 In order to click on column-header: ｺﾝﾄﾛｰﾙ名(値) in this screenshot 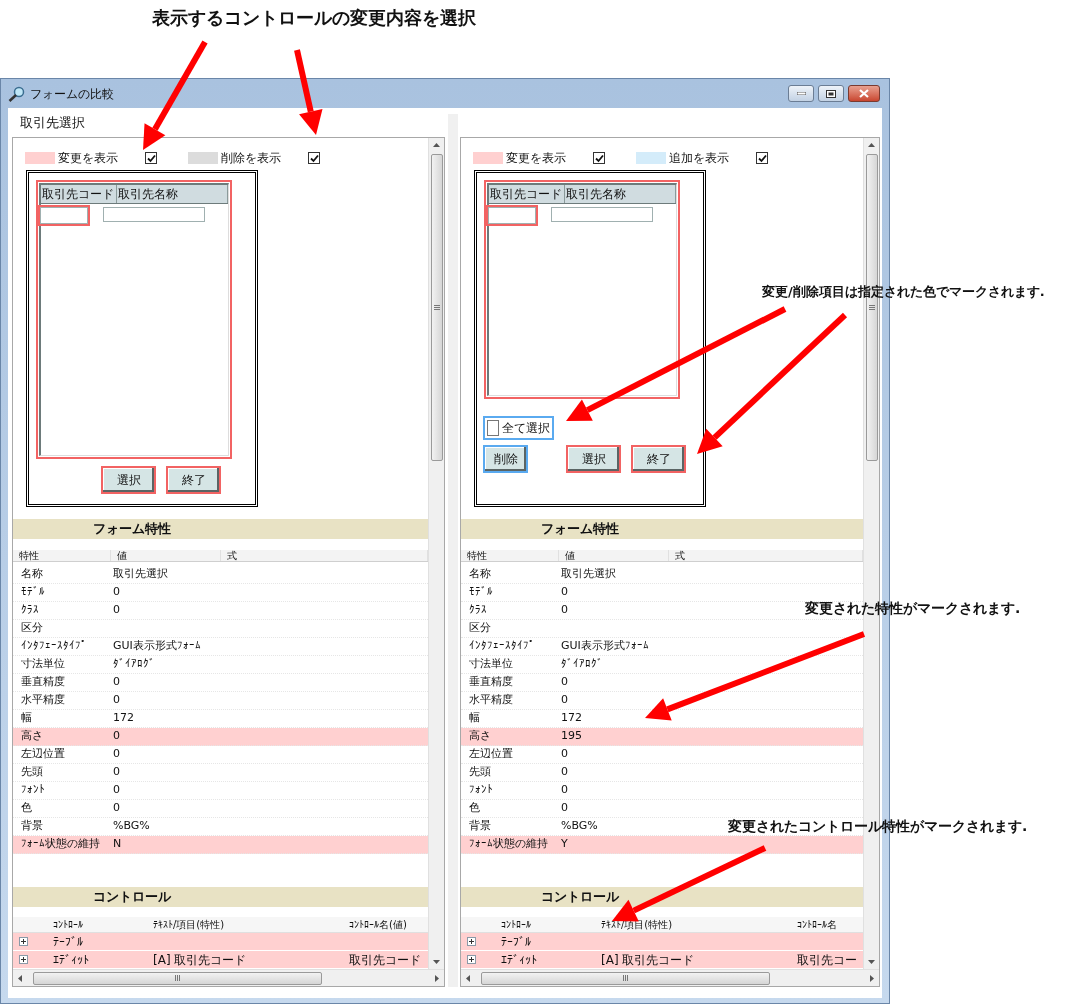, I will do `click(378, 924)`.